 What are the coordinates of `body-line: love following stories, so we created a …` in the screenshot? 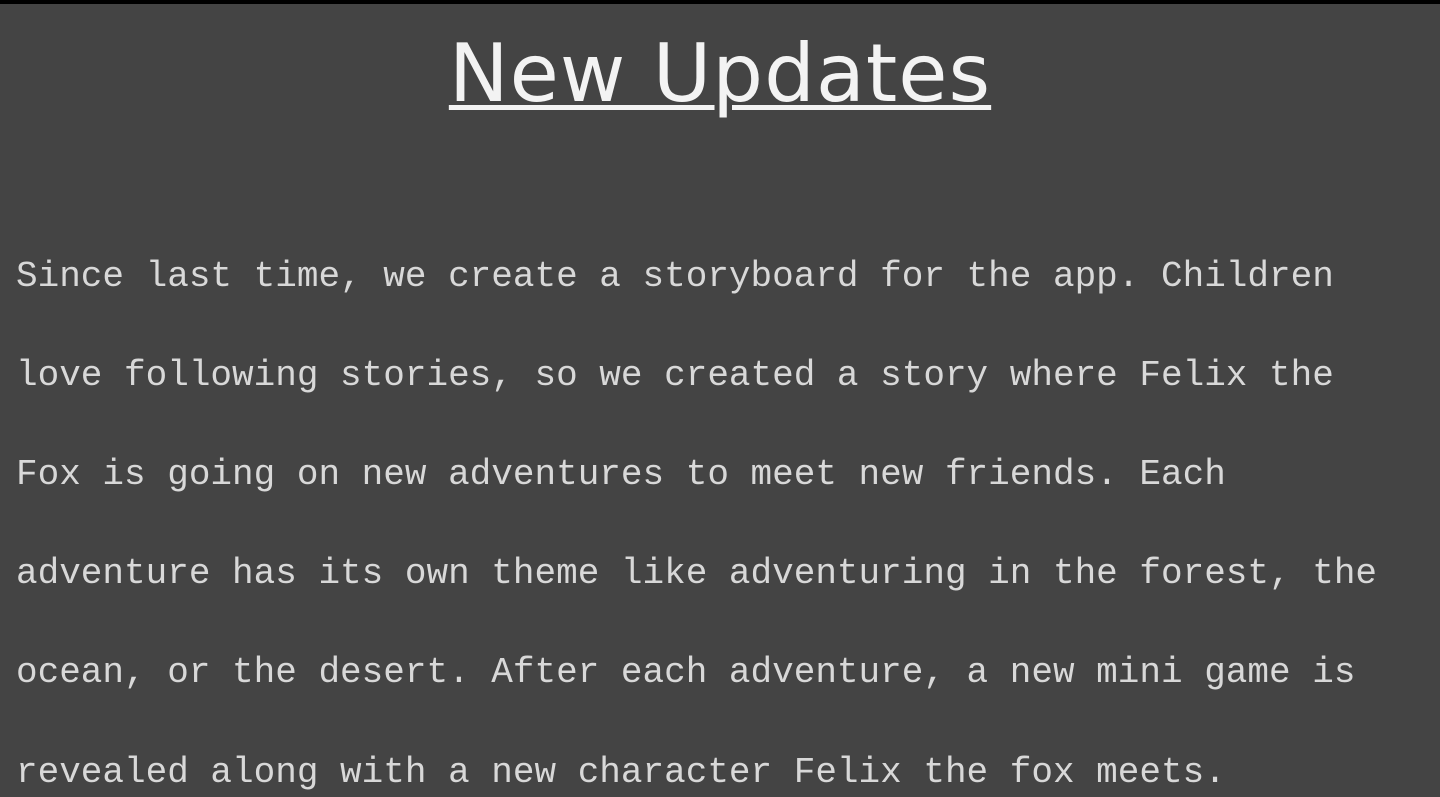 It's located at (675, 375).